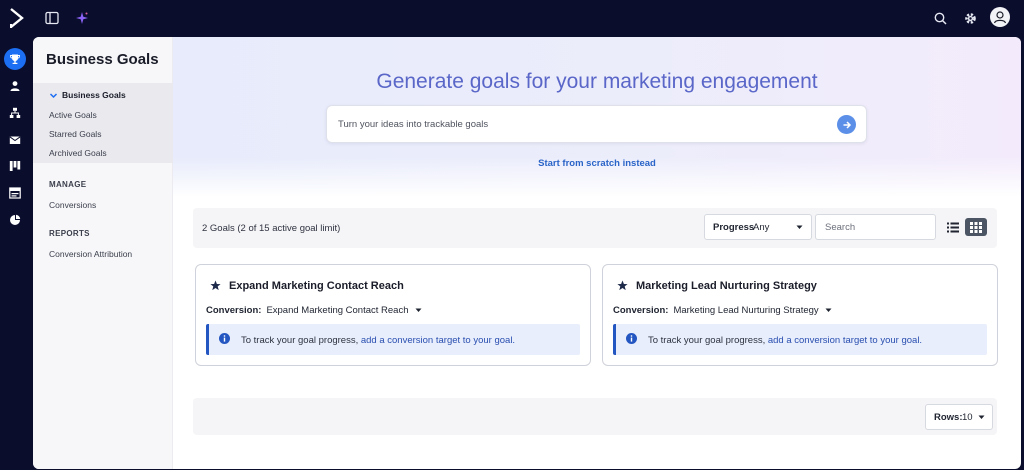  I want to click on progress-filter-select: Progress Any, so click(758, 227).